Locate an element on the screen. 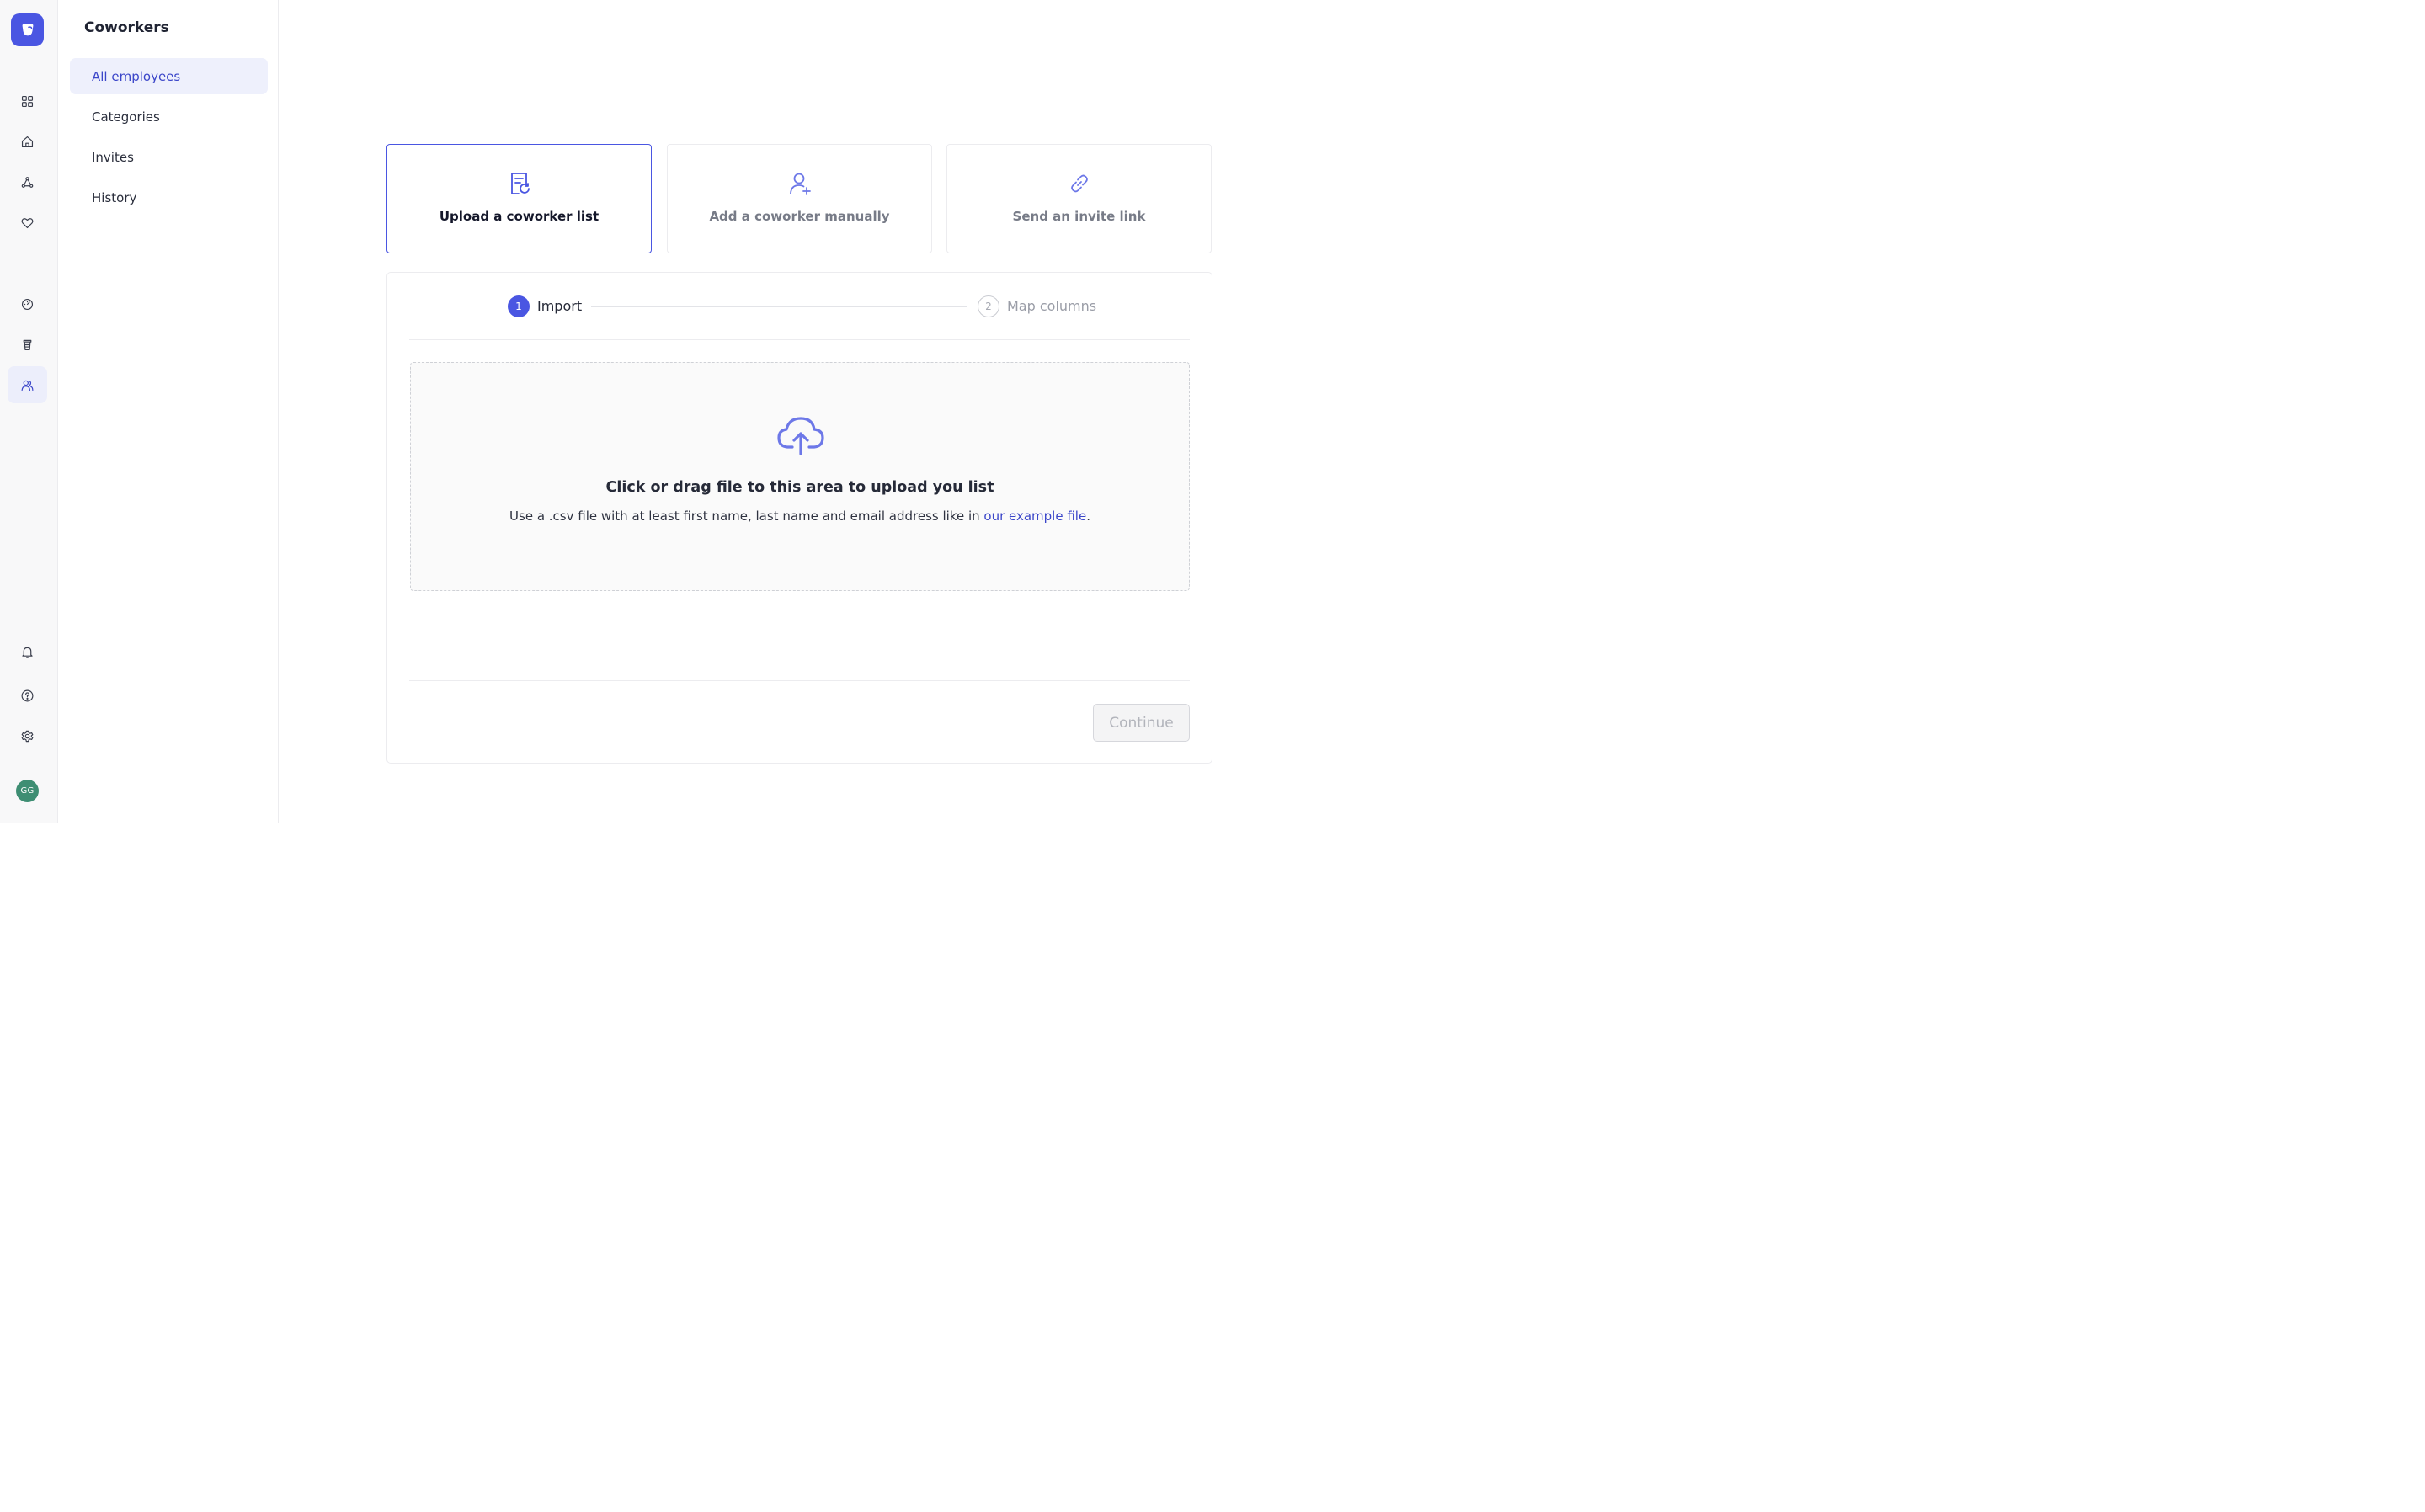 Image resolution: width=2425 pixels, height=1512 pixels. add-manually-label: Add a coworker manually is located at coordinates (799, 217).